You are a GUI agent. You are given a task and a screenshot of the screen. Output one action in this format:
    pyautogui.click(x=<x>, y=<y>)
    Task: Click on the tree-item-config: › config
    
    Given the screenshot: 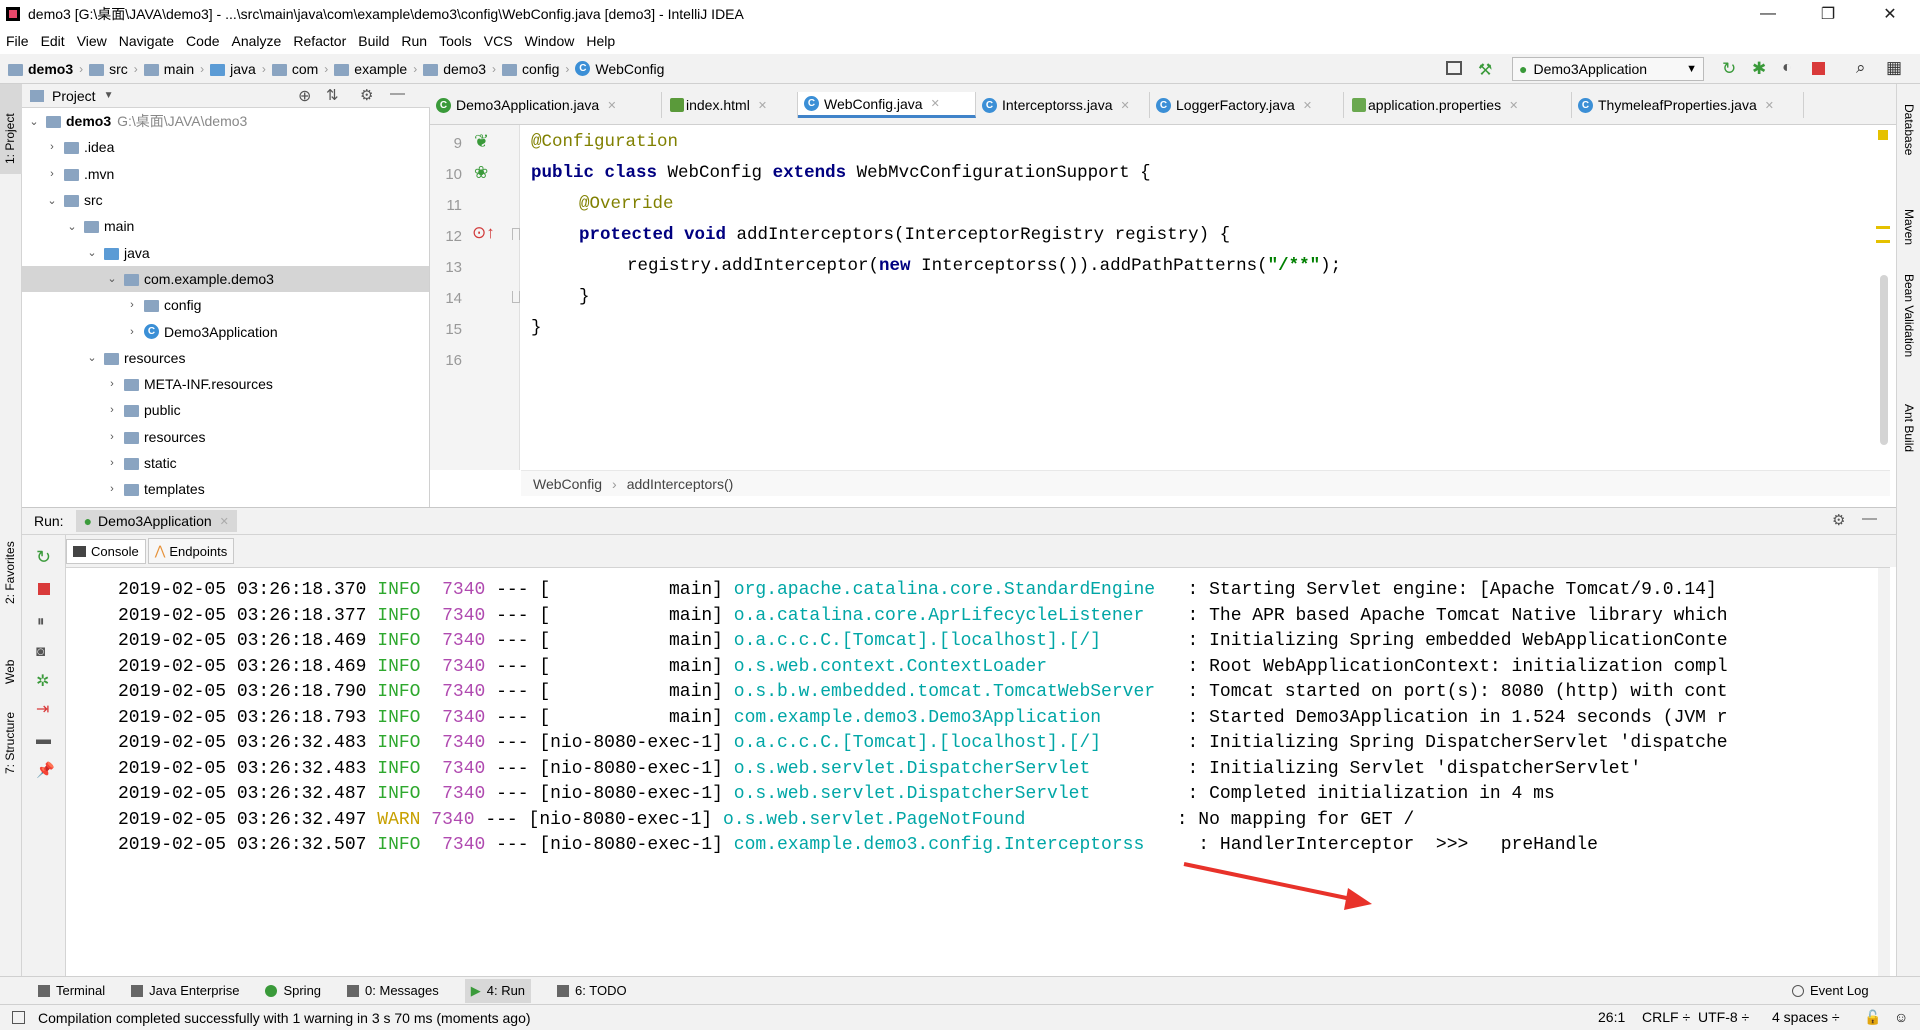 What is the action you would take?
    pyautogui.click(x=225, y=305)
    